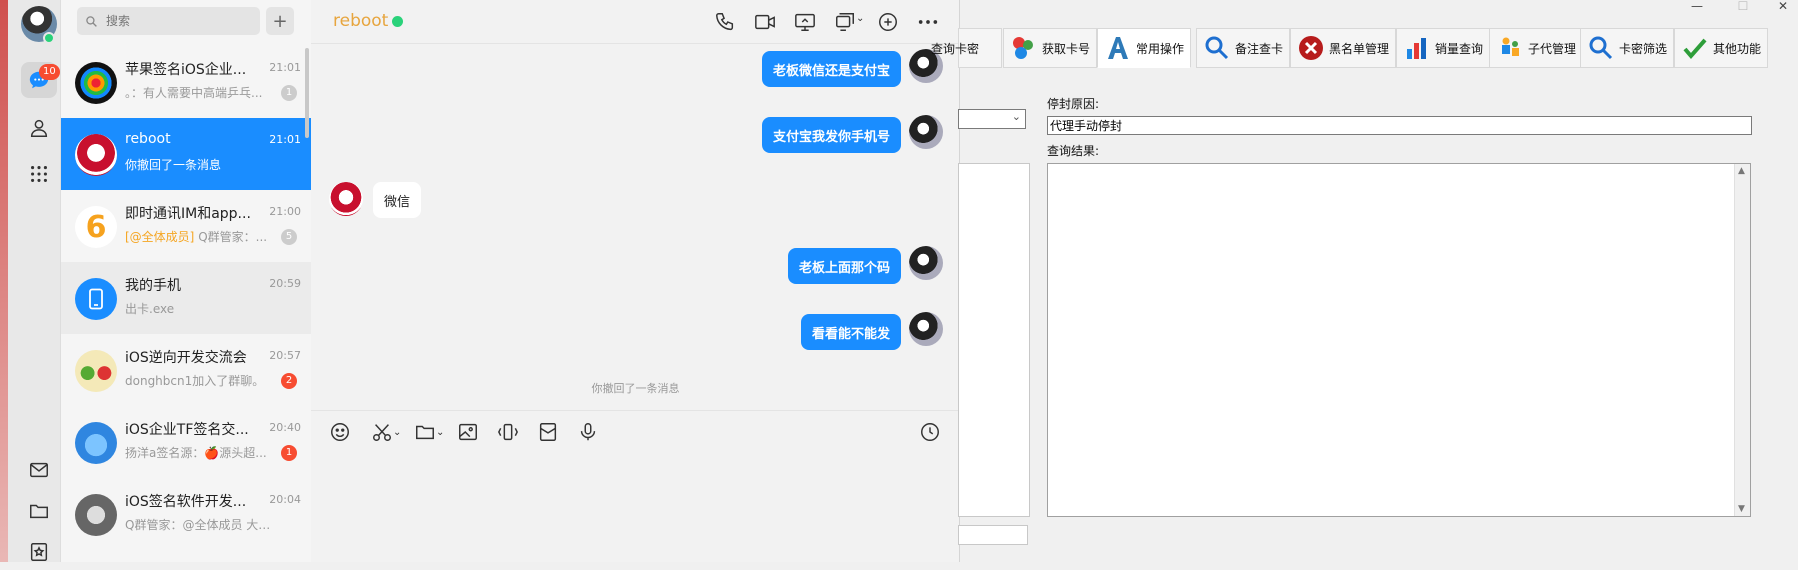 The image size is (1798, 570). What do you see at coordinates (39, 470) in the screenshot?
I see `nav-mail-button` at bounding box center [39, 470].